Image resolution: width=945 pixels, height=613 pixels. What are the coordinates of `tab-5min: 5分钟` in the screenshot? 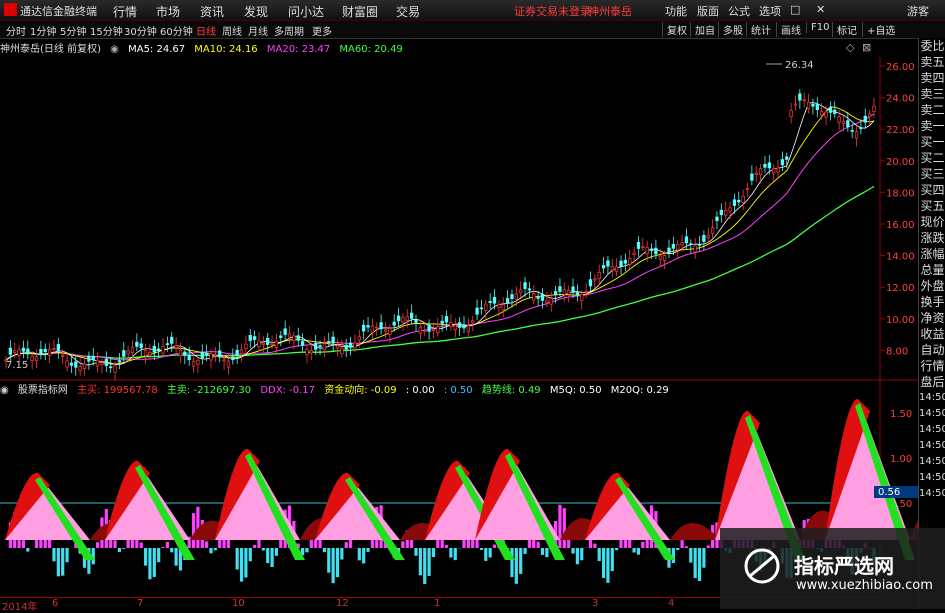 It's located at (73, 30).